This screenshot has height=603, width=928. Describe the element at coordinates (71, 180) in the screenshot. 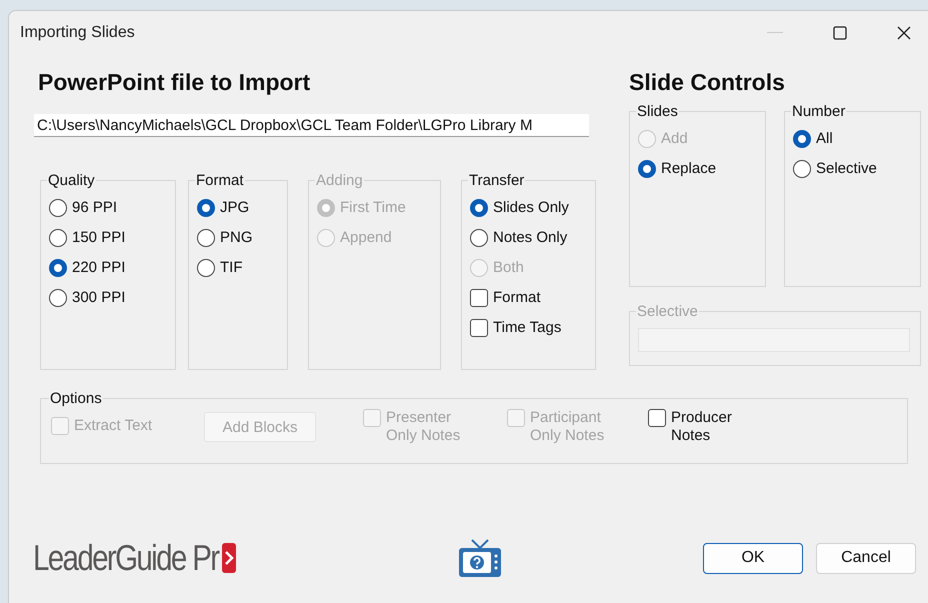

I see `group-title: Quality` at that location.